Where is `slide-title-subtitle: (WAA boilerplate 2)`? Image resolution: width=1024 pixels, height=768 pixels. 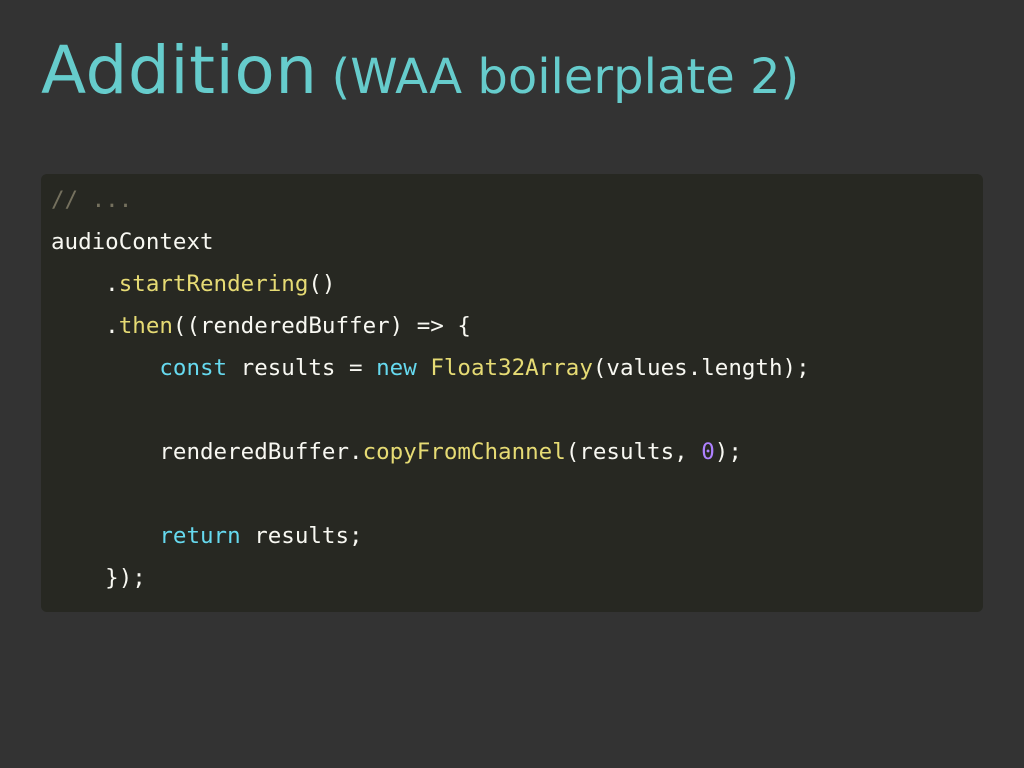
slide-title-subtitle: (WAA boilerplate 2) is located at coordinates (565, 77).